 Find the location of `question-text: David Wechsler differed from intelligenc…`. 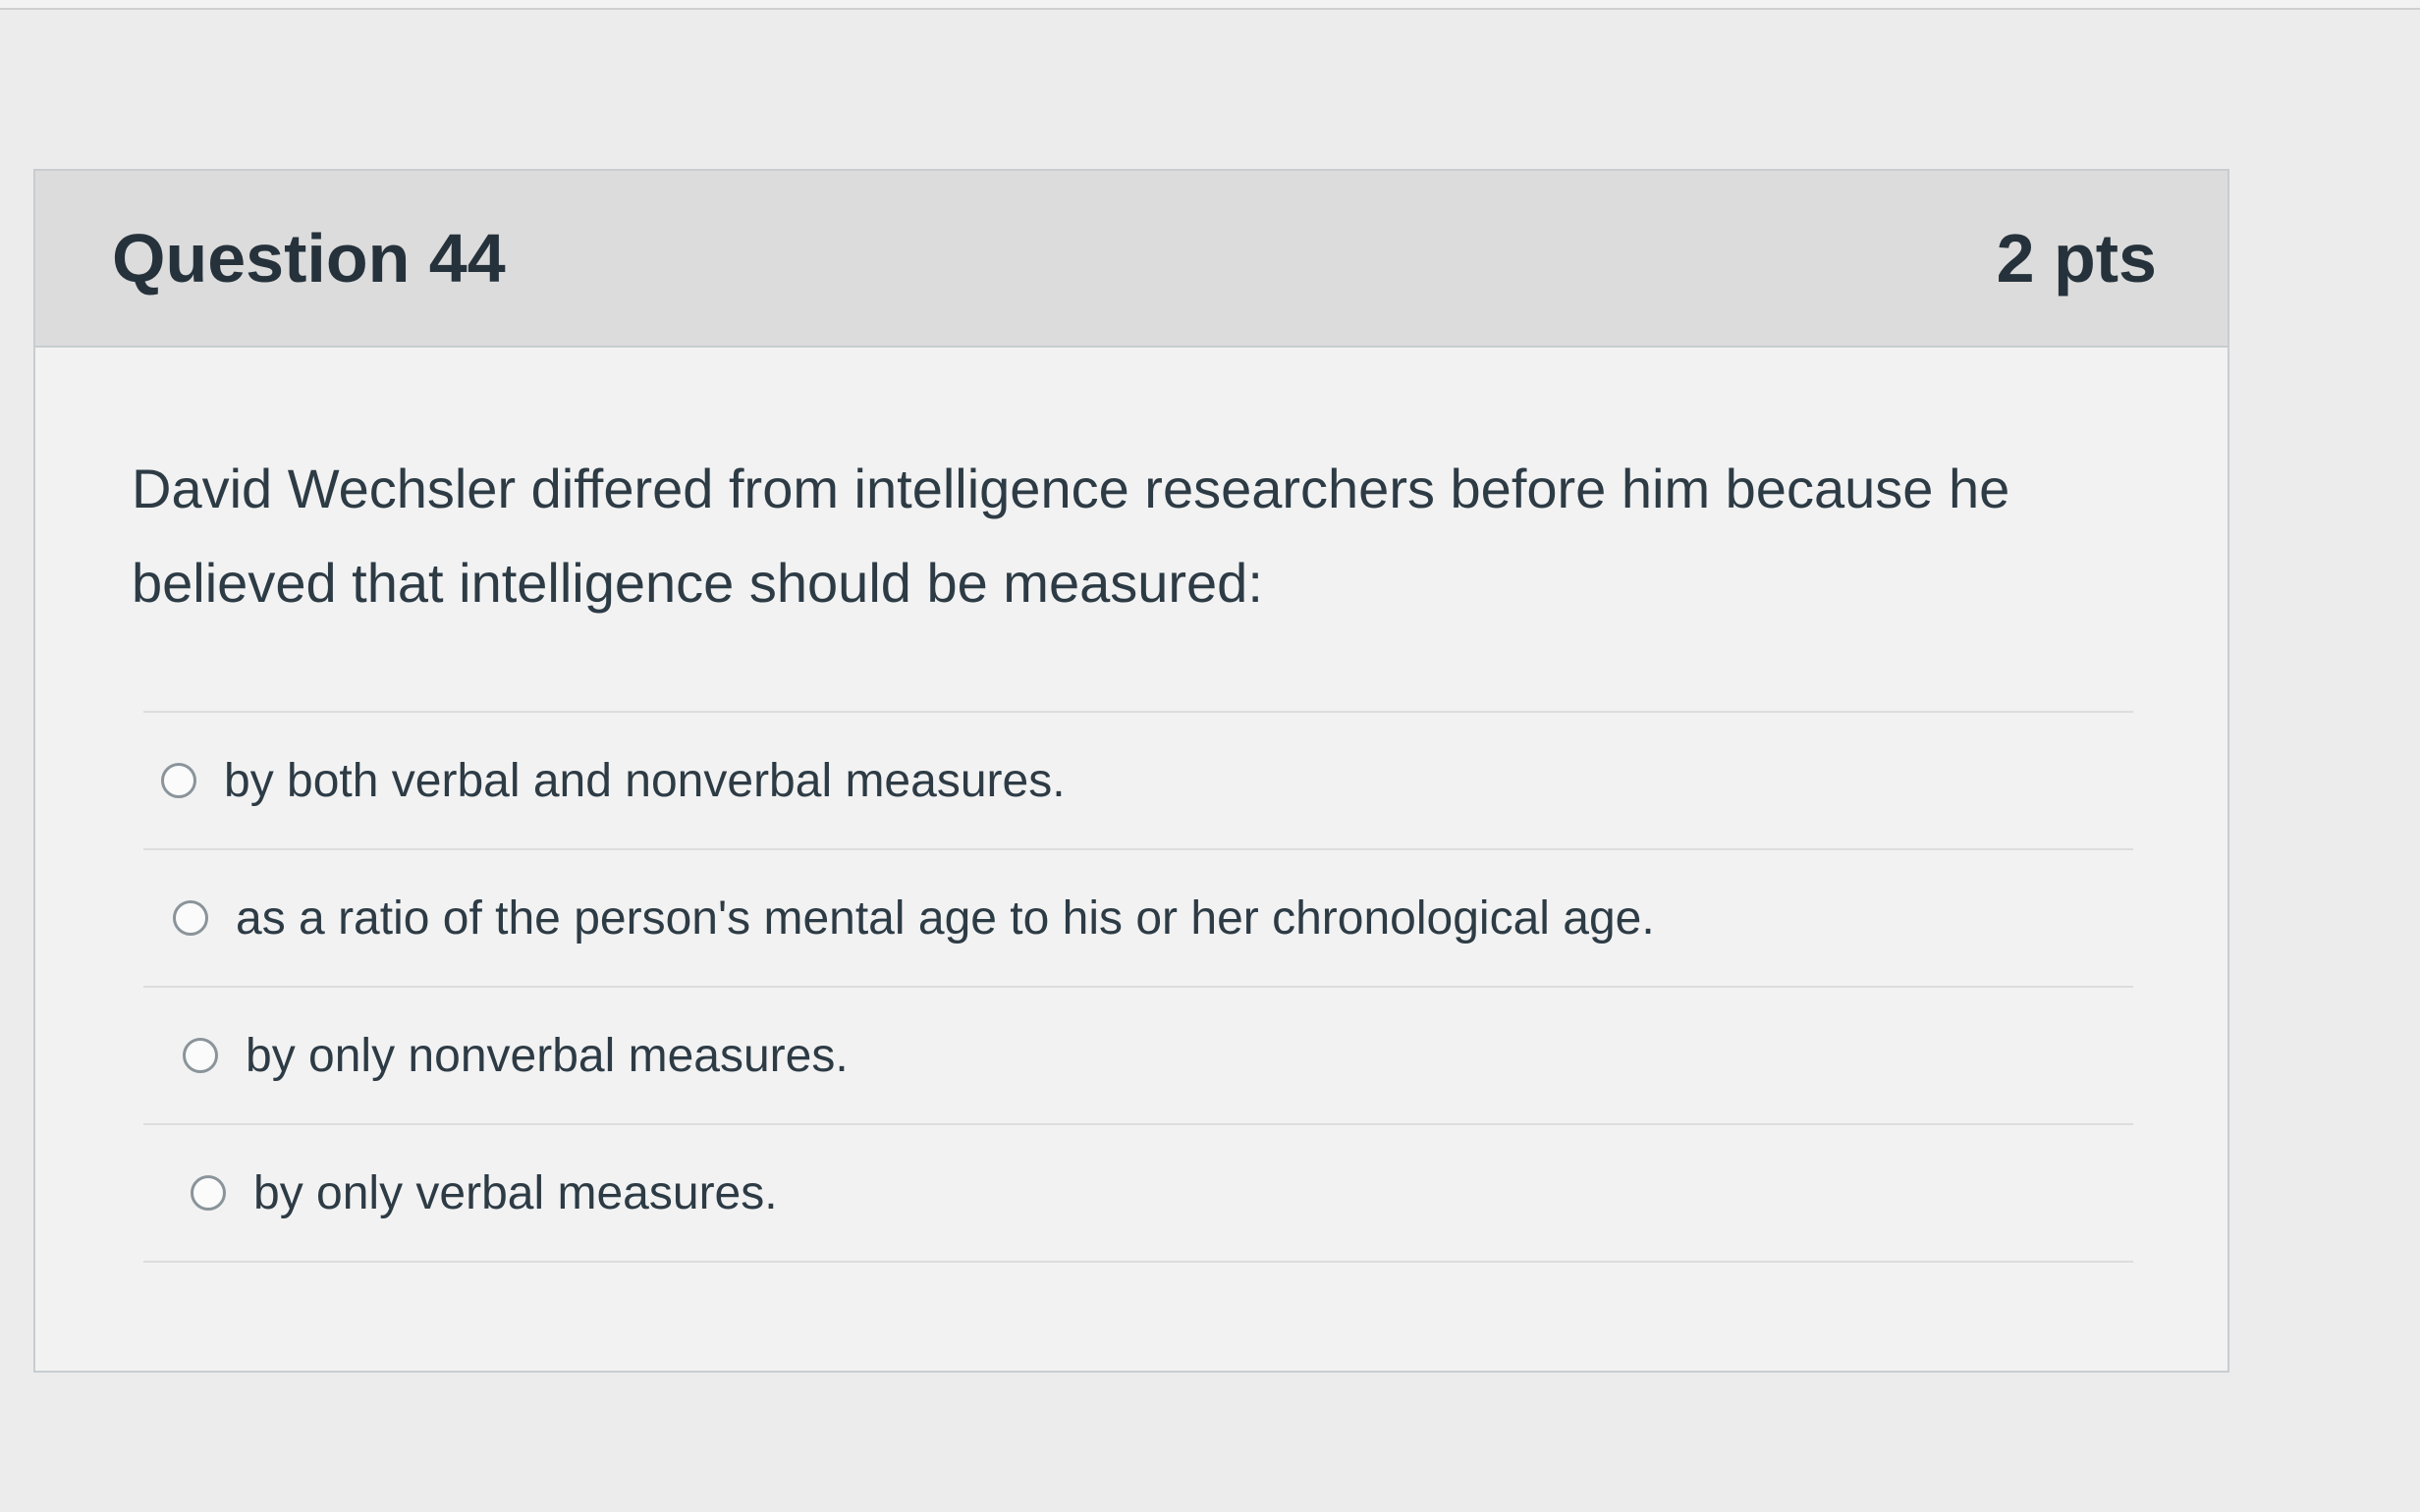

question-text: David Wechsler differed from intelligenc… is located at coordinates (1071, 536).